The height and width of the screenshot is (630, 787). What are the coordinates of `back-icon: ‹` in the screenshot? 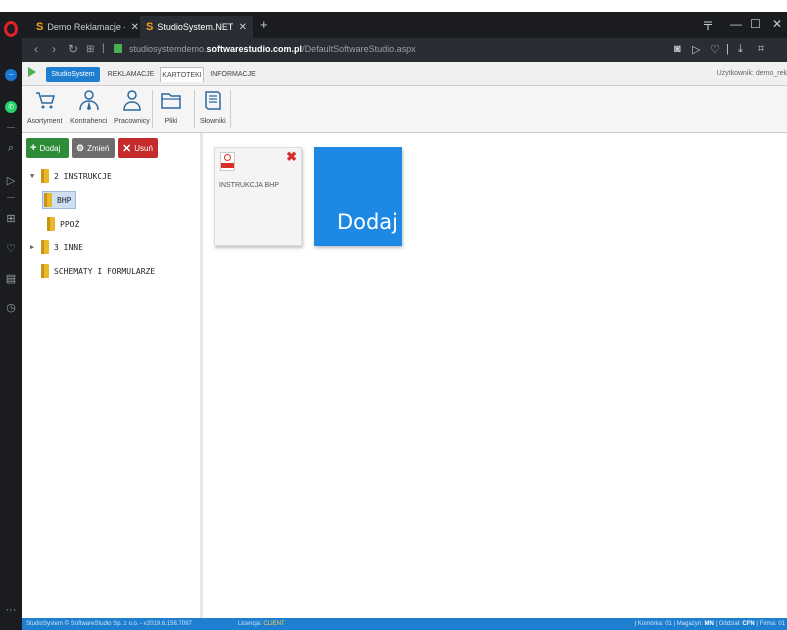 It's located at (36, 49).